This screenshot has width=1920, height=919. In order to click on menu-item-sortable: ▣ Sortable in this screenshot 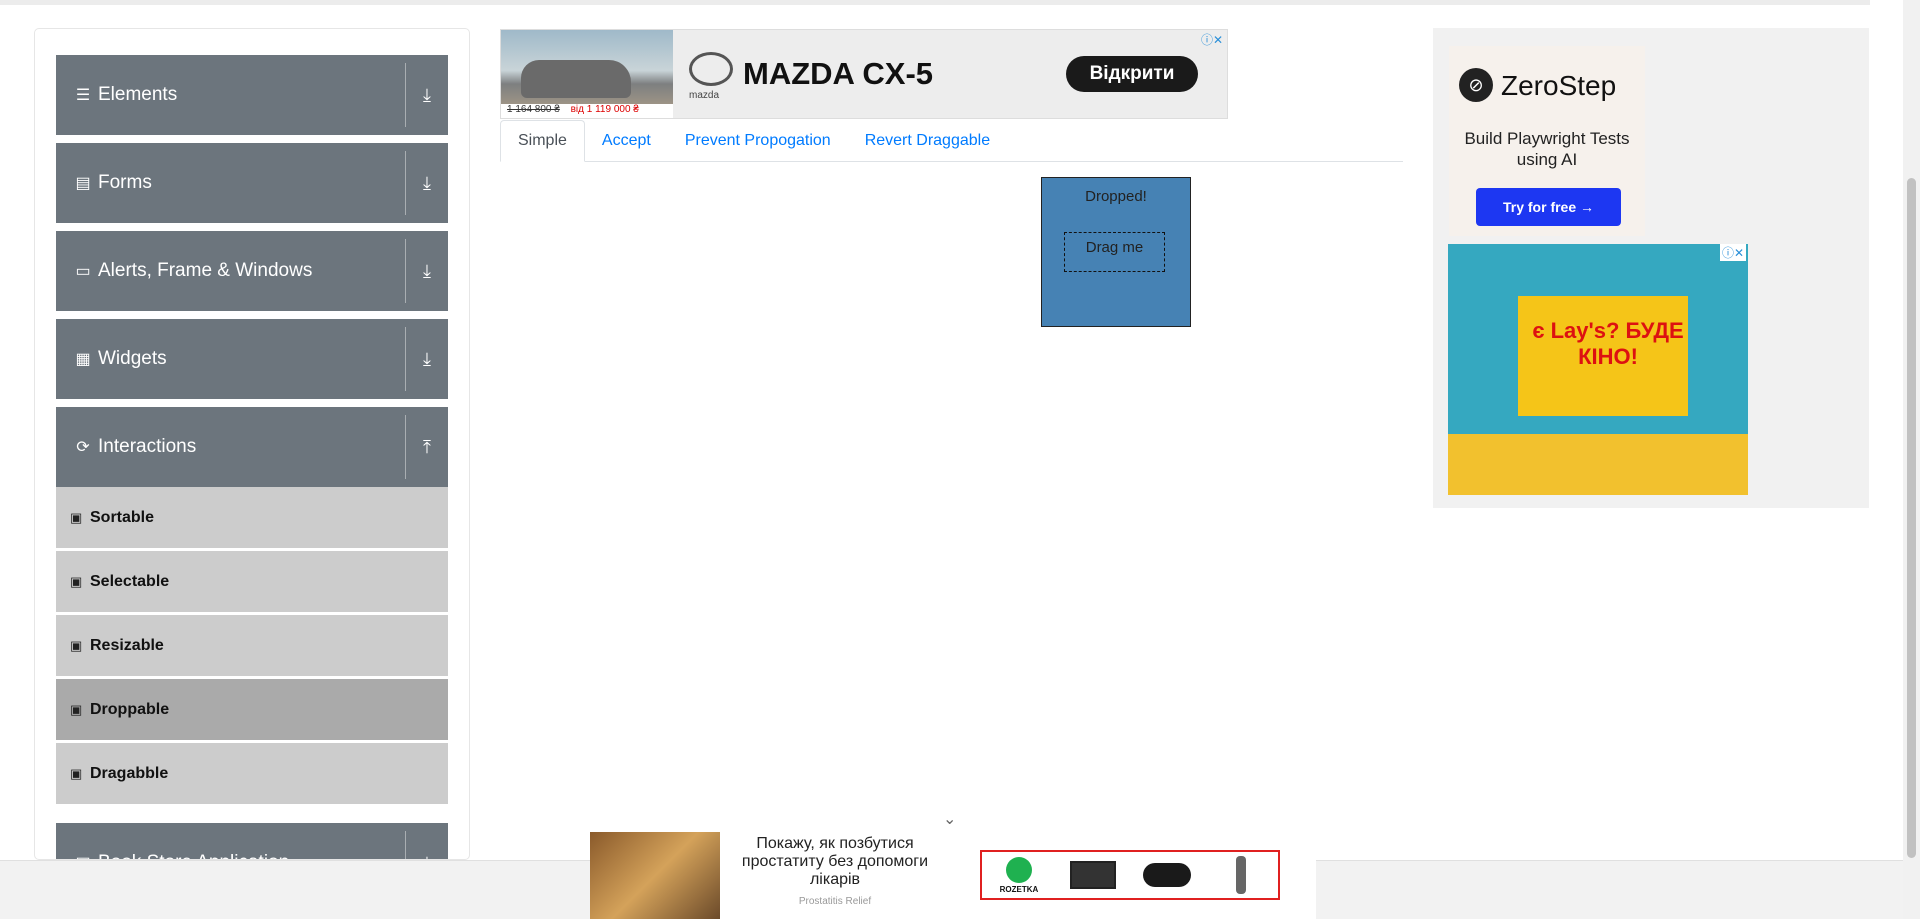, I will do `click(252, 518)`.